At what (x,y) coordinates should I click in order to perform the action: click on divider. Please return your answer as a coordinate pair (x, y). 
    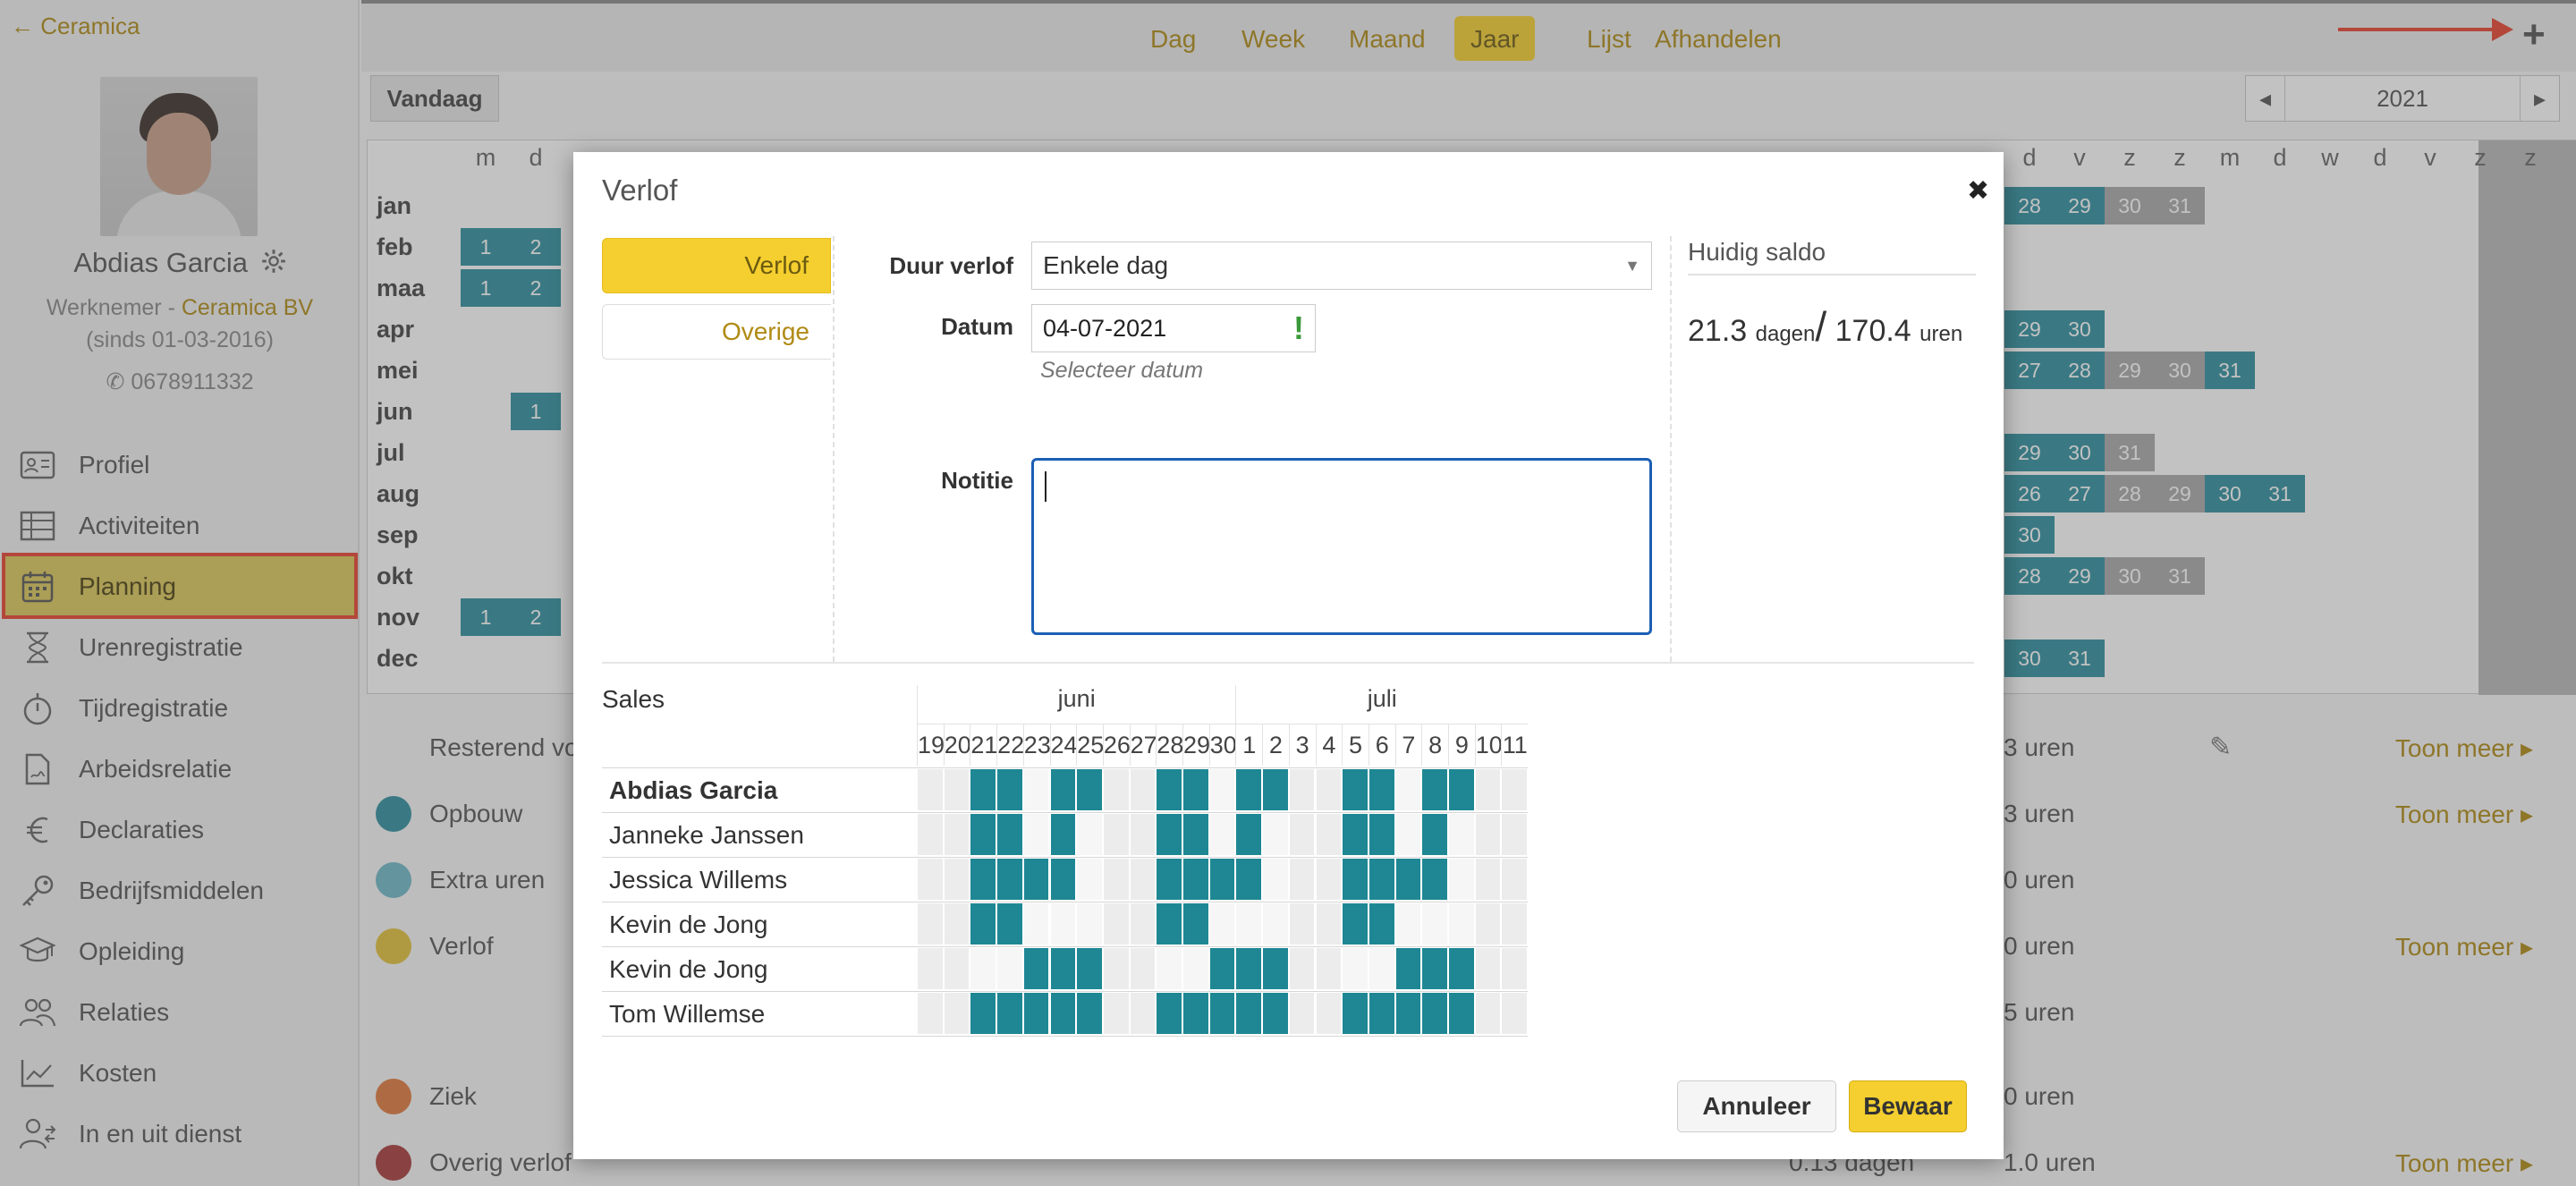
    Looking at the image, I should click on (1288, 663).